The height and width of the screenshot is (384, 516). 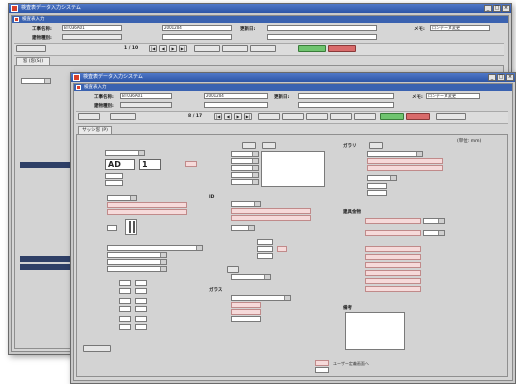 What do you see at coordinates (191, 164) in the screenshot?
I see `code-suffix-field` at bounding box center [191, 164].